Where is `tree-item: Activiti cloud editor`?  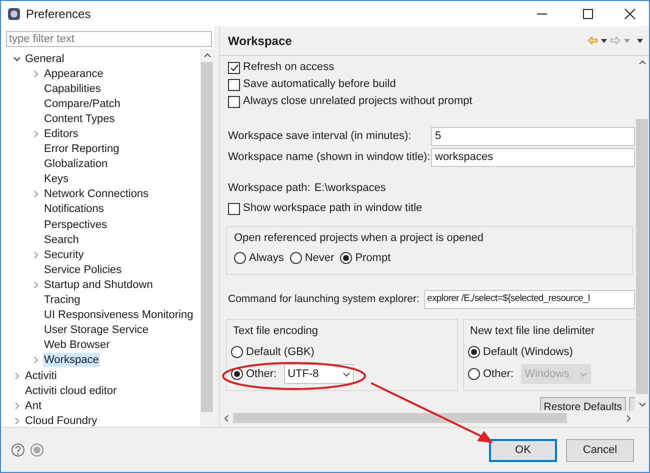 tree-item: Activiti cloud editor is located at coordinates (71, 391).